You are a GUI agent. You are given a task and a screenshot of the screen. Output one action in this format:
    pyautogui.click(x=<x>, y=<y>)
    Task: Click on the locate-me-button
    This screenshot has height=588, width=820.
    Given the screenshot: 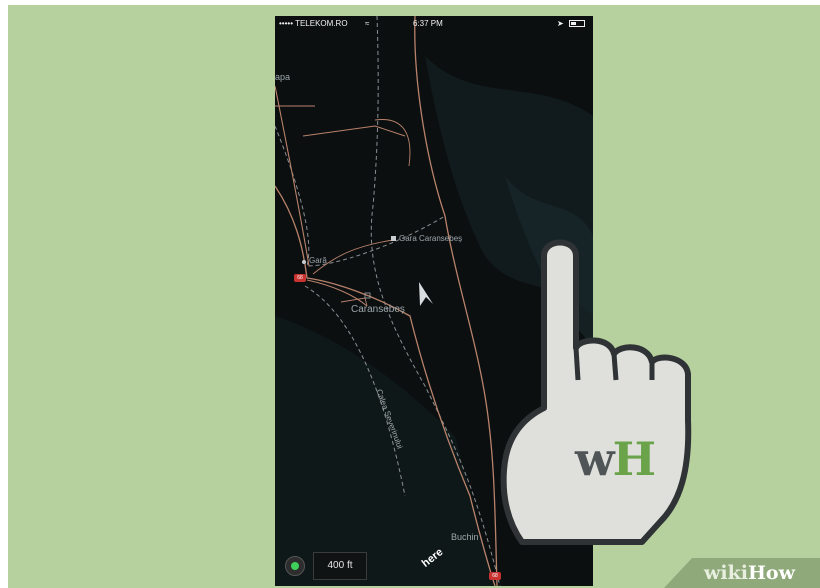 What is the action you would take?
    pyautogui.click(x=295, y=566)
    